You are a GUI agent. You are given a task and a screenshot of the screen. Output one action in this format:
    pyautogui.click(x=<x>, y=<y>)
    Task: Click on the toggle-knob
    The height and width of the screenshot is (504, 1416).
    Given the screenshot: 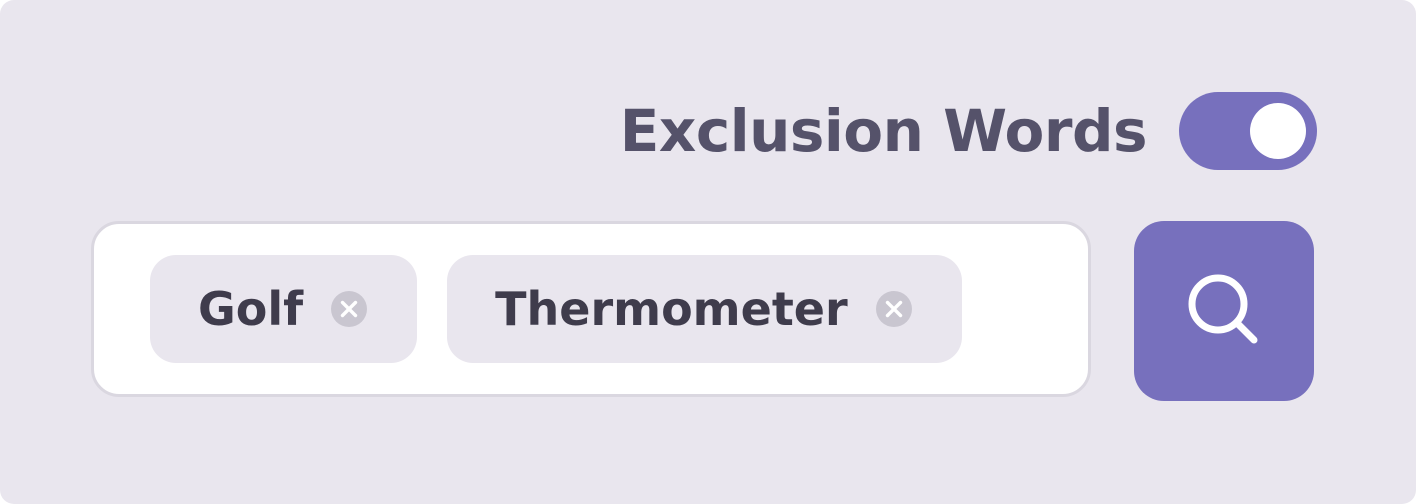 What is the action you would take?
    pyautogui.click(x=1278, y=131)
    